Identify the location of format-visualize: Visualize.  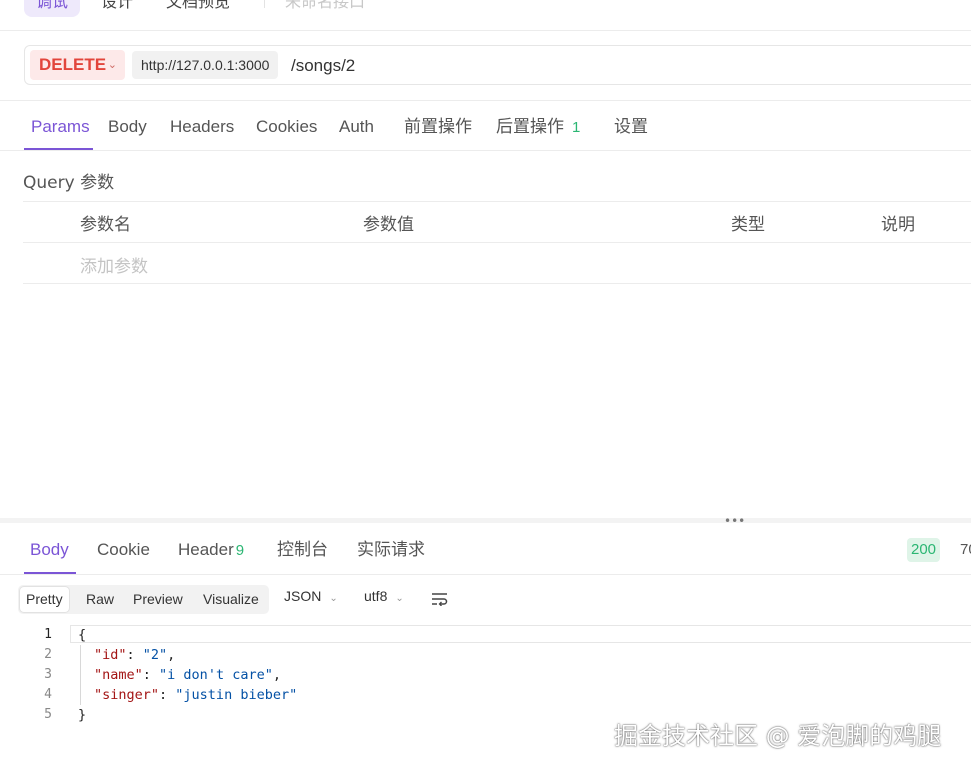
(231, 599).